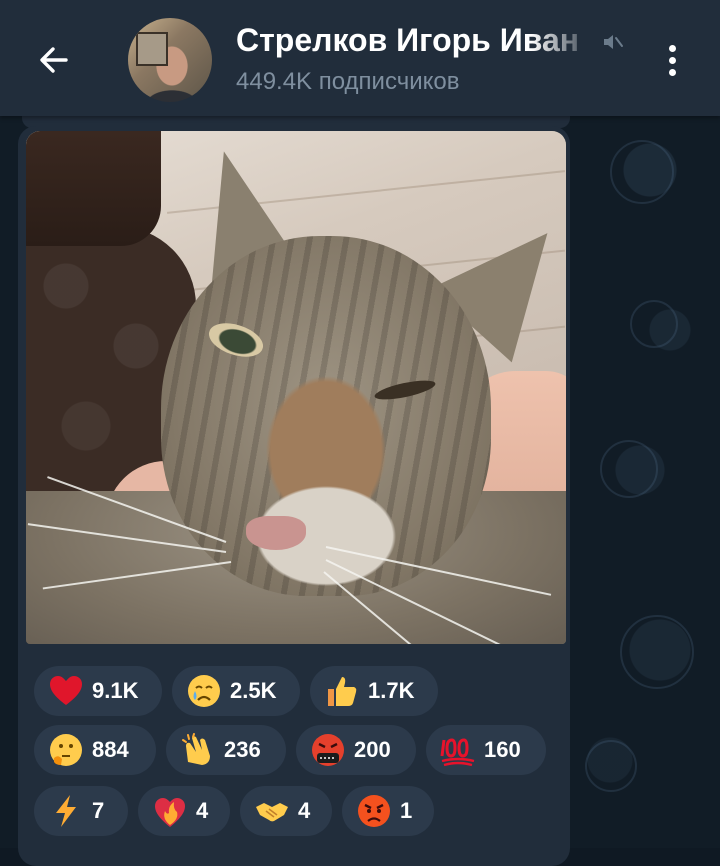  I want to click on channel-header: Стрелков Игорь Иван 449.4K подписчиков, so click(360, 58).